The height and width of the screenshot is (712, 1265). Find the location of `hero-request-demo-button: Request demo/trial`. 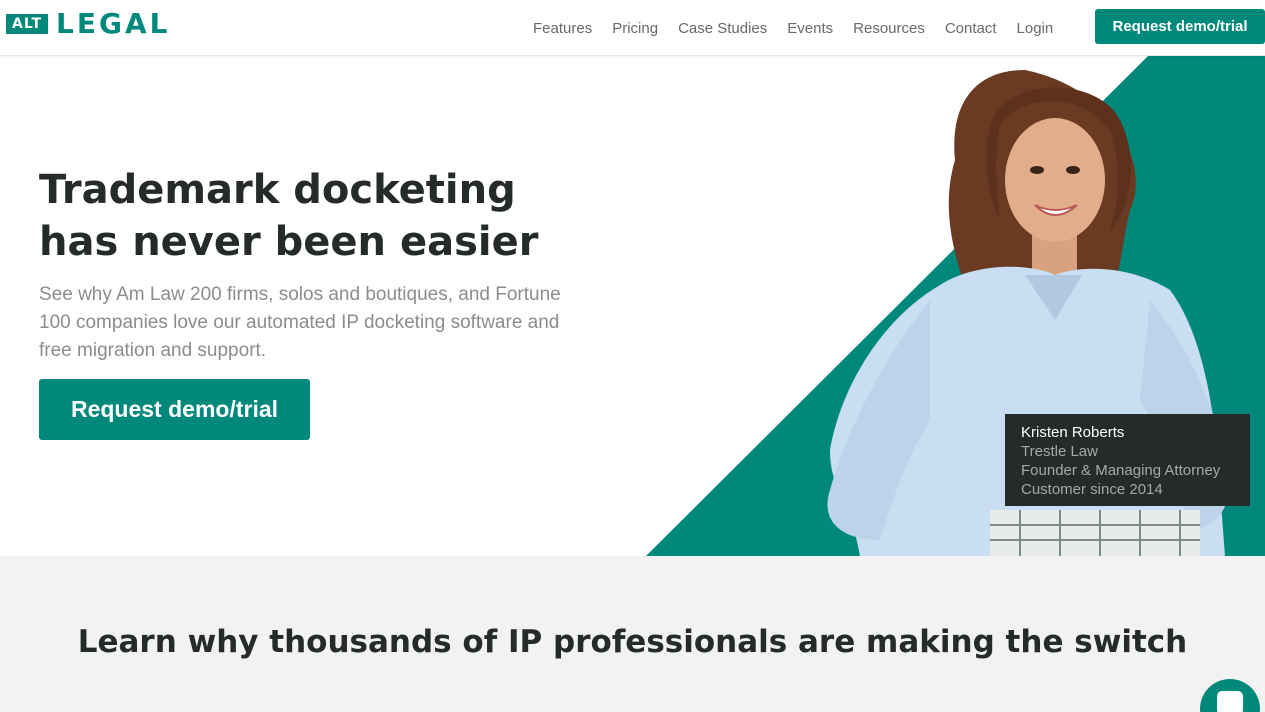

hero-request-demo-button: Request demo/trial is located at coordinates (174, 409).